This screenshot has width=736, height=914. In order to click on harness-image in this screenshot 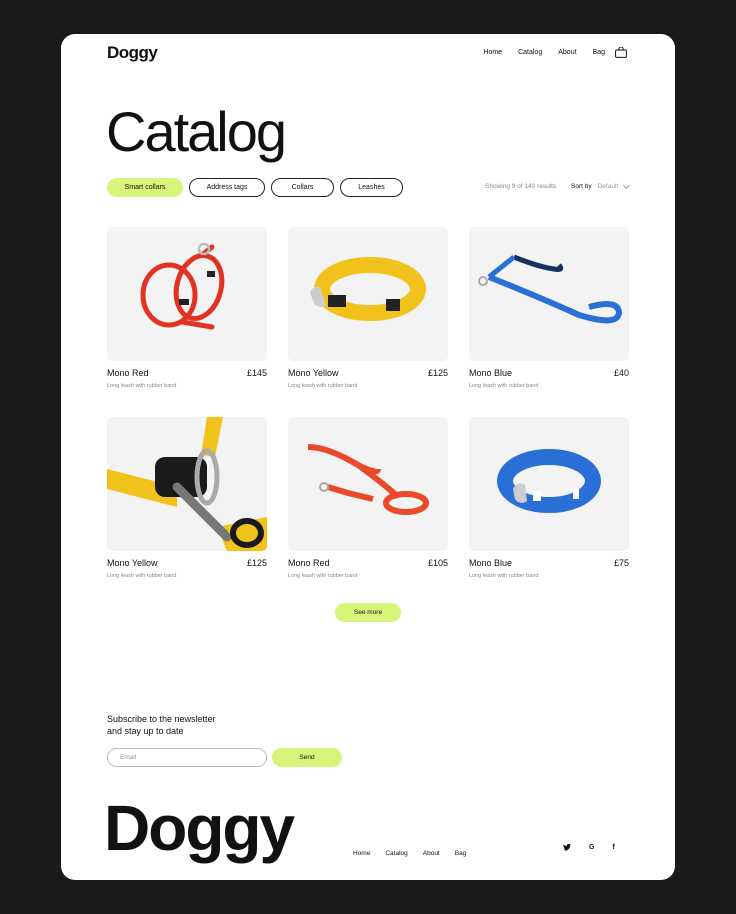, I will do `click(182, 286)`.